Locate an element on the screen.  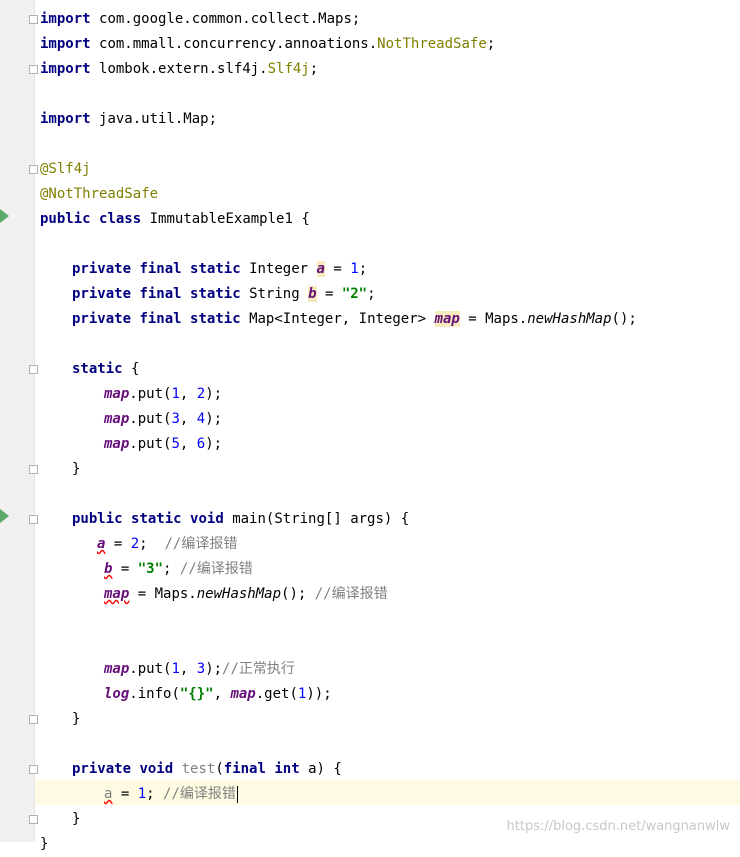
code-line-main-assign-map: map = Maps.newHashMap(); //编译报错 is located at coordinates (246, 594).